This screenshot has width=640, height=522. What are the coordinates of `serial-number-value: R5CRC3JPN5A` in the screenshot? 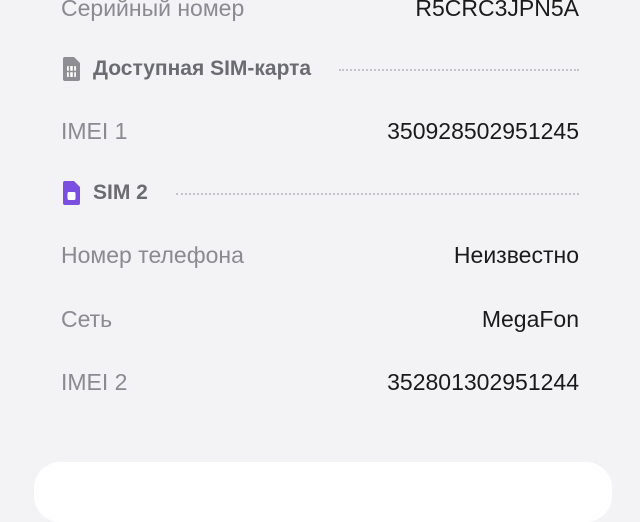 It's located at (497, 10).